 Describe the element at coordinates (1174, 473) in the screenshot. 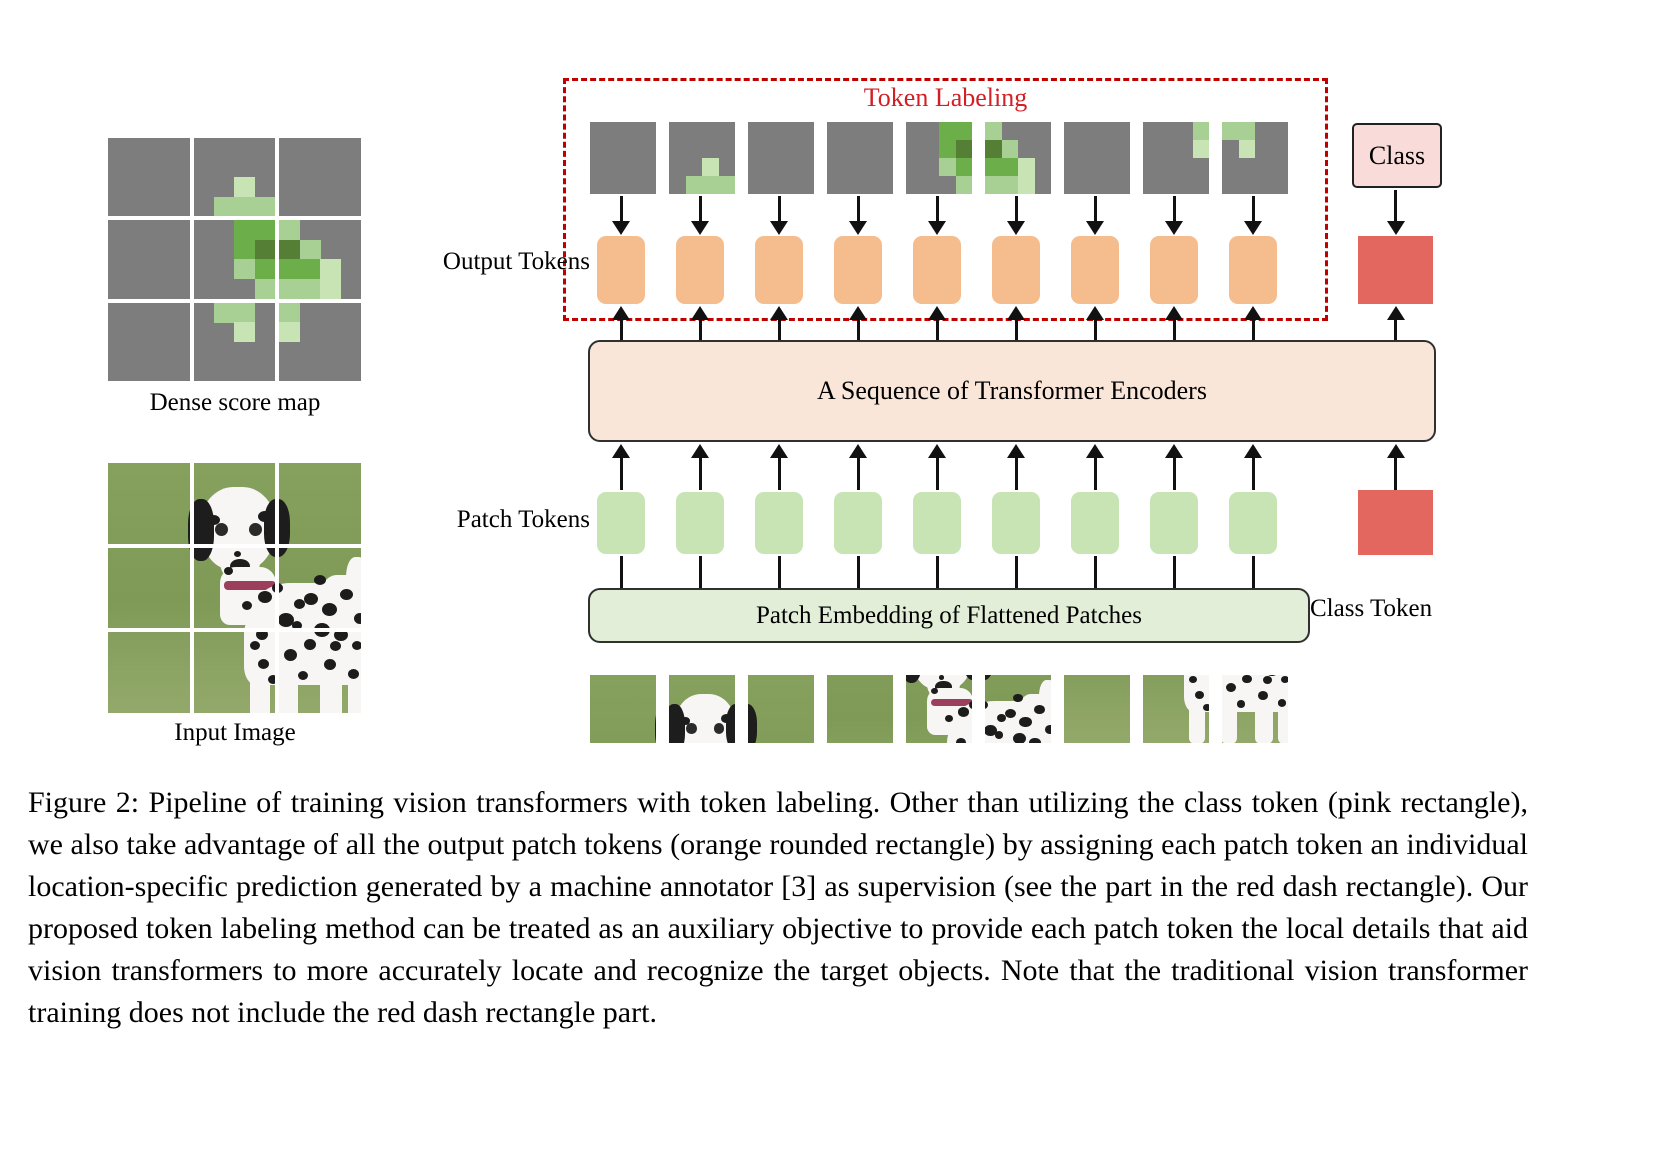

I see `patch-to-encoder-arrow-7-line` at that location.